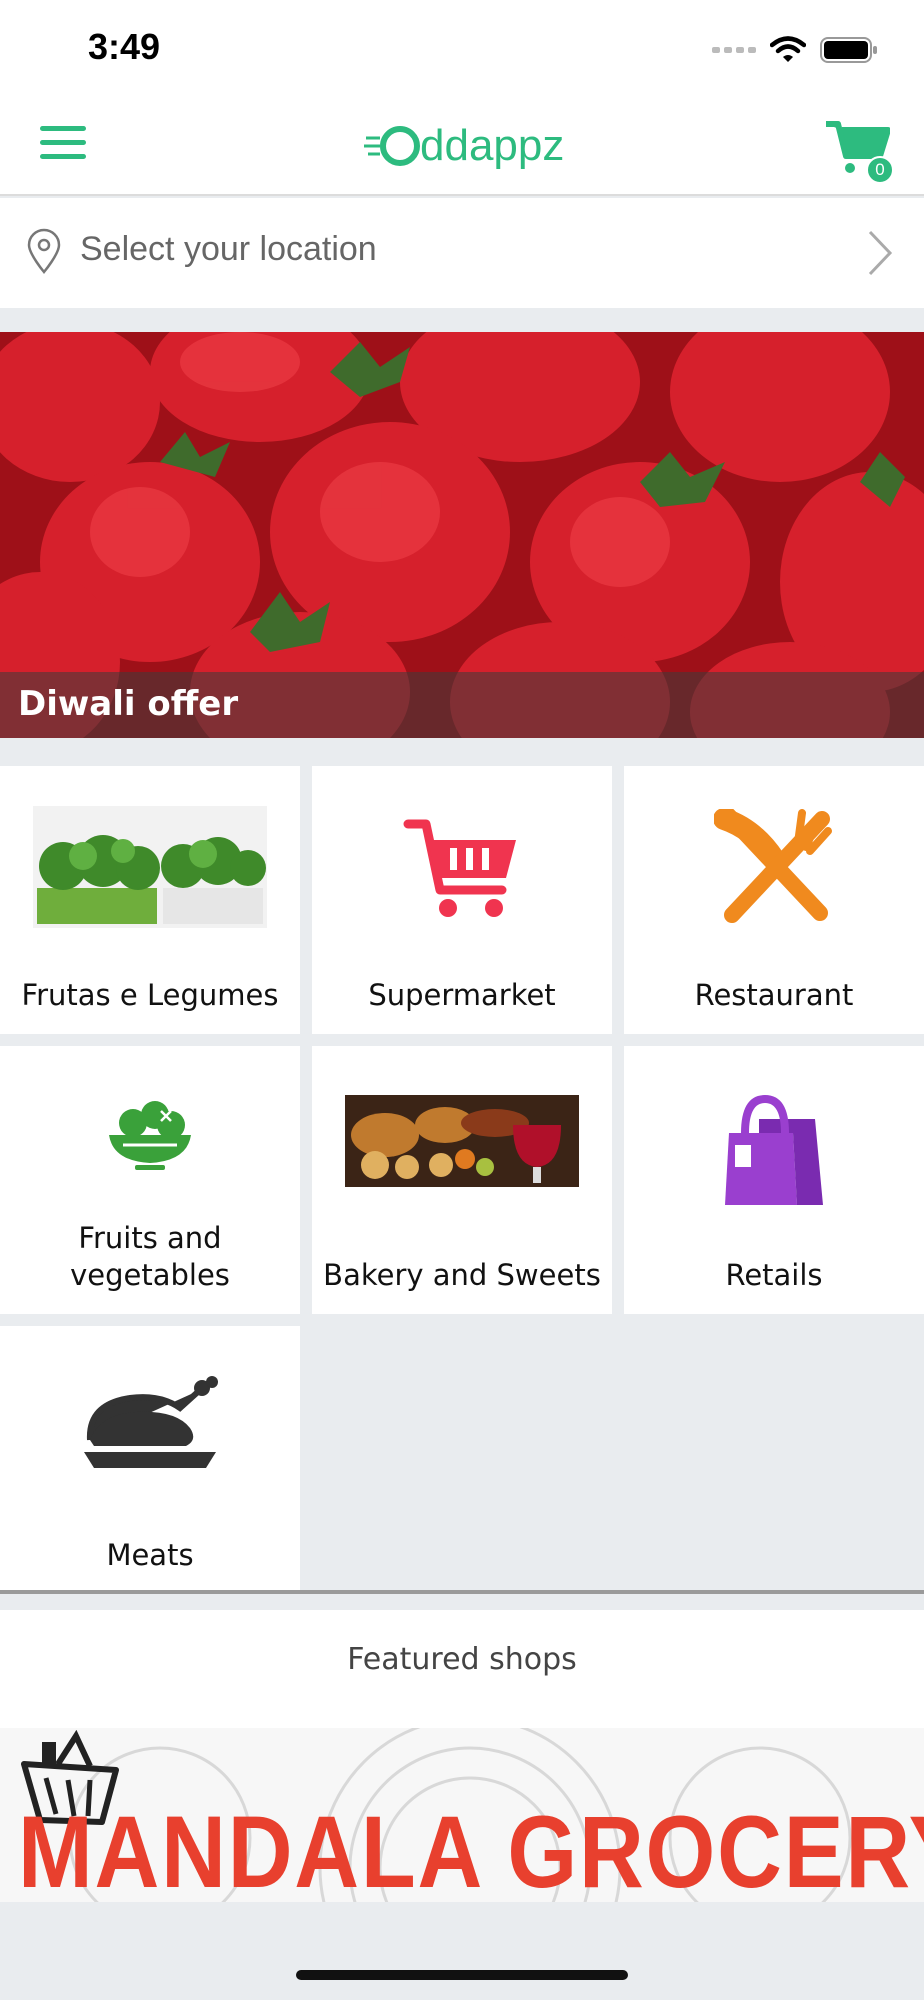 Image resolution: width=924 pixels, height=2000 pixels. I want to click on cart-button: 0, so click(860, 151).